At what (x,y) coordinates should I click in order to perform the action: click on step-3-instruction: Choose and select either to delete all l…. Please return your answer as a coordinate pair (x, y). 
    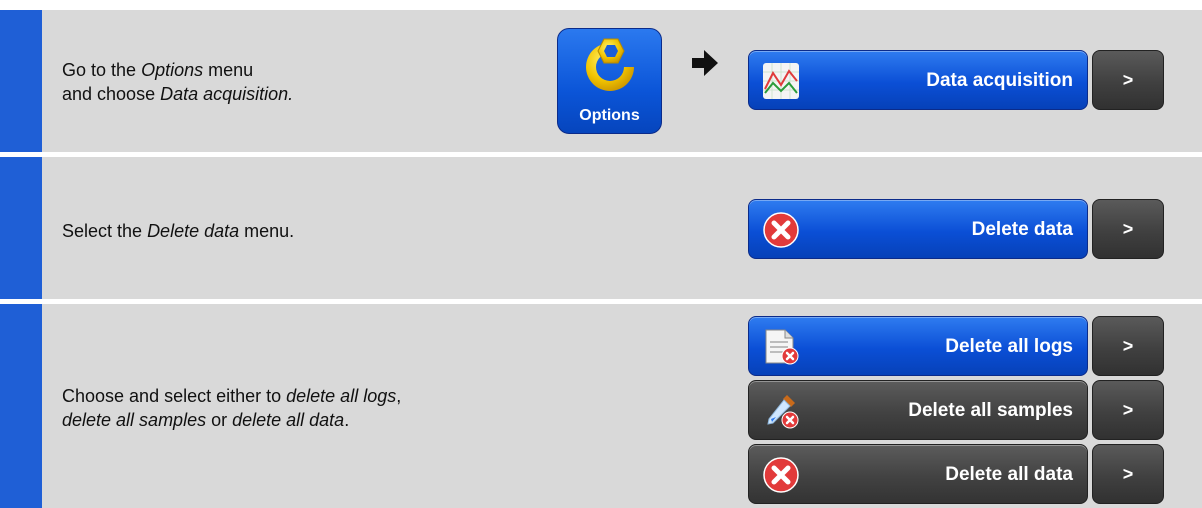
    Looking at the image, I should click on (231, 408).